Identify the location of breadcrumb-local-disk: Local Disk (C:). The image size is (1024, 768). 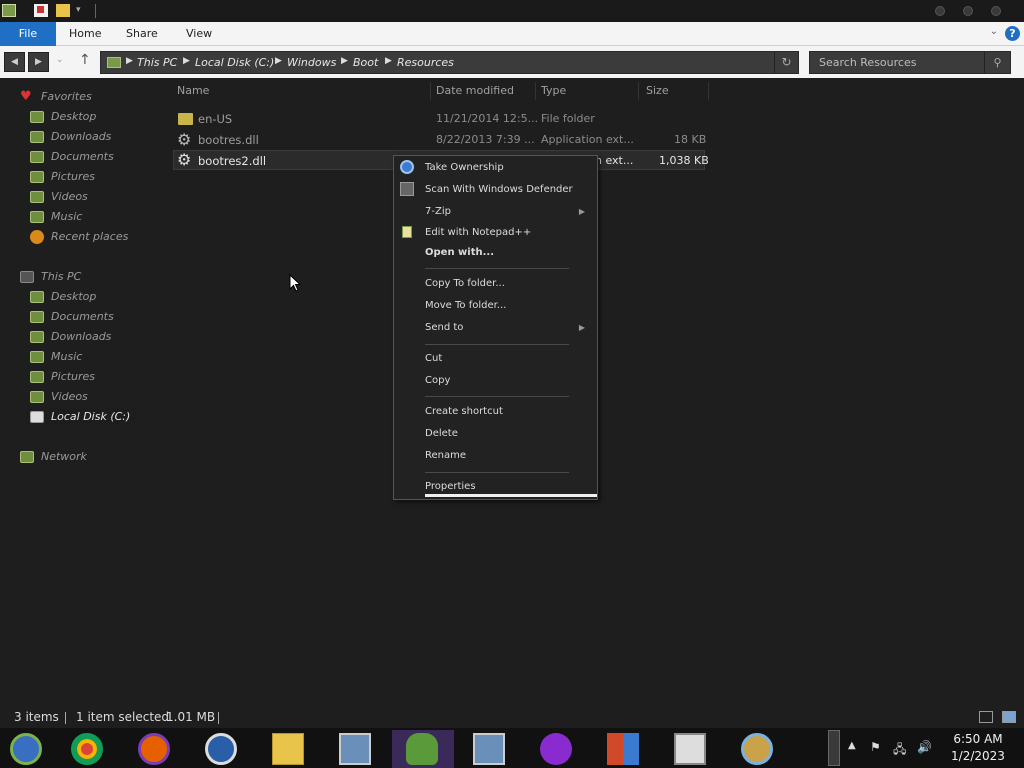
(234, 62).